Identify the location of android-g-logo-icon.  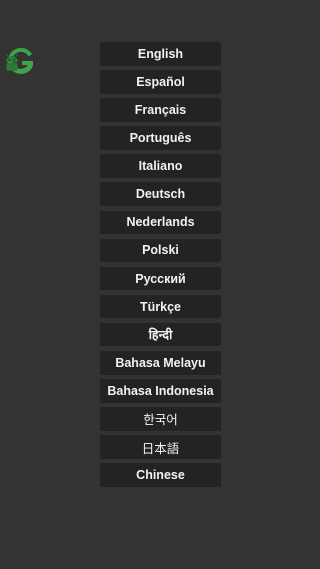
(19, 60).